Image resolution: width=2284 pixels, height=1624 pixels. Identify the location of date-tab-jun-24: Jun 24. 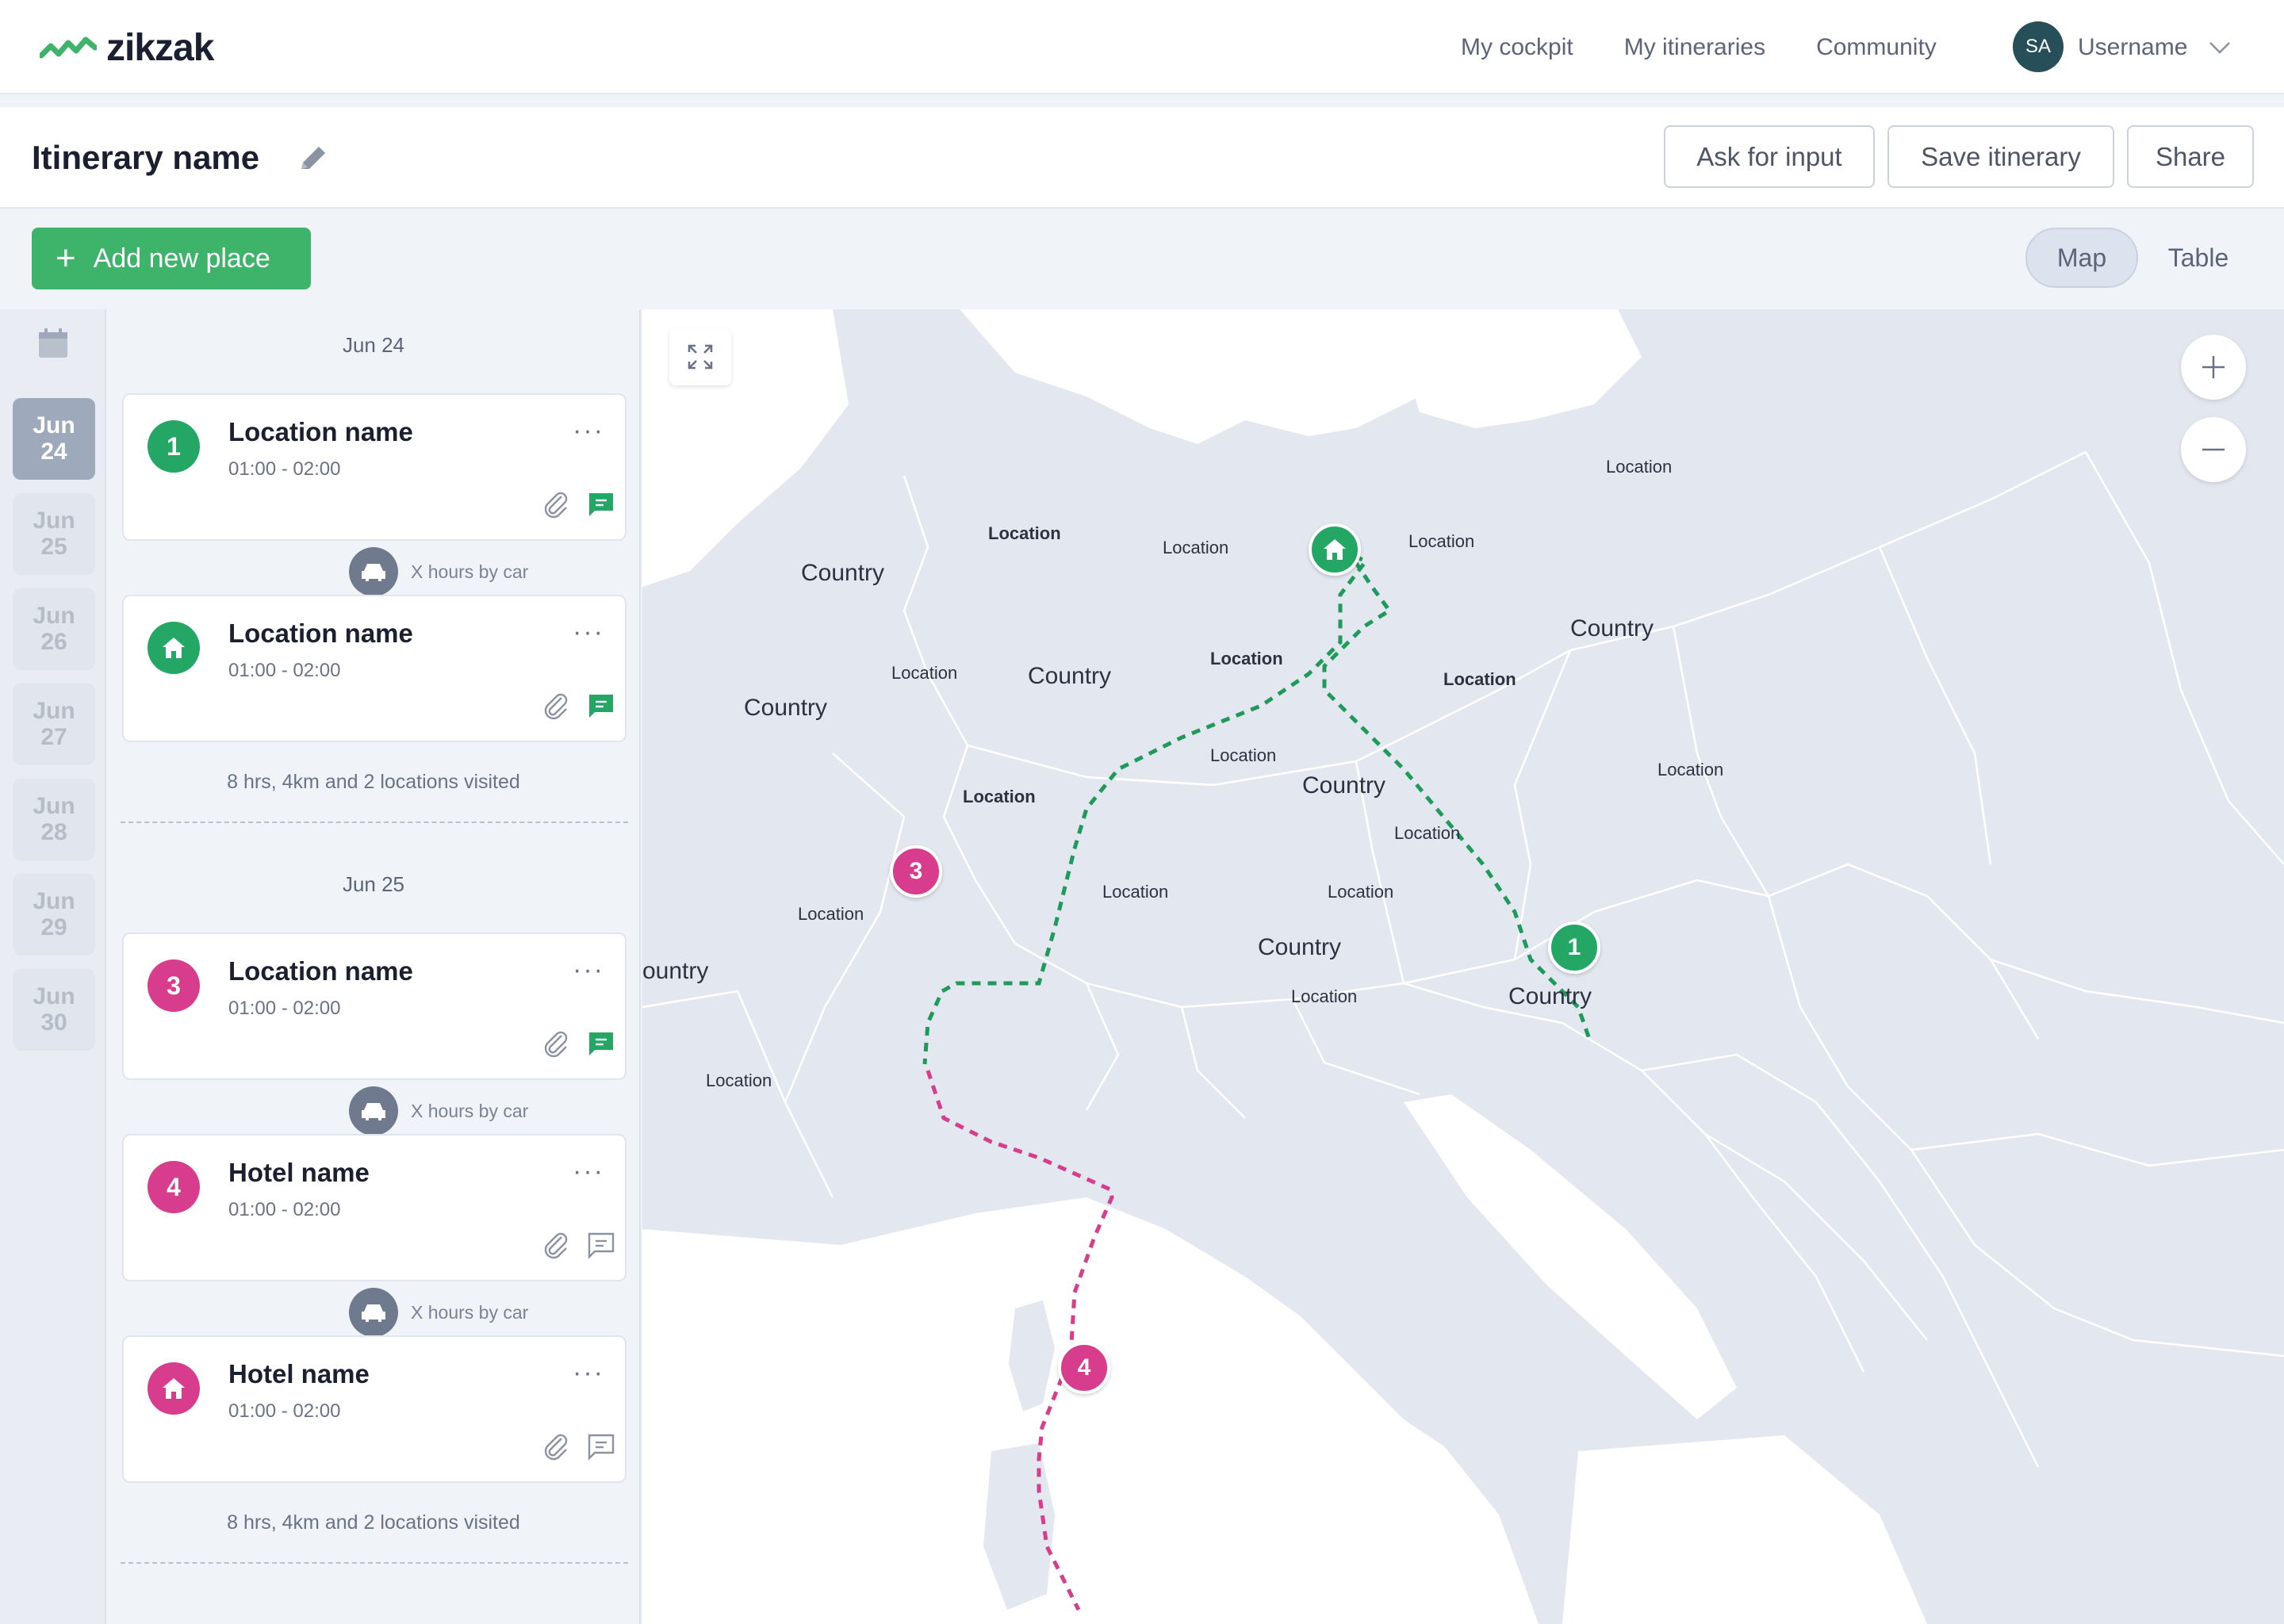
(54, 439).